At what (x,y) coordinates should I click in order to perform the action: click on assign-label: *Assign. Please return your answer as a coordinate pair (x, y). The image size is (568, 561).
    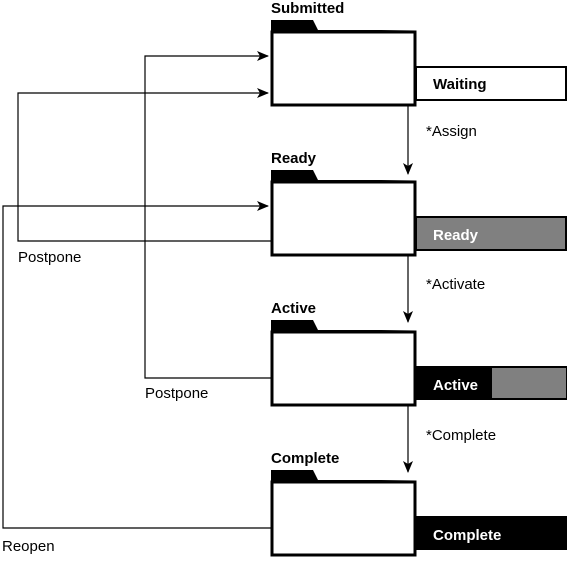
    Looking at the image, I should click on (451, 131).